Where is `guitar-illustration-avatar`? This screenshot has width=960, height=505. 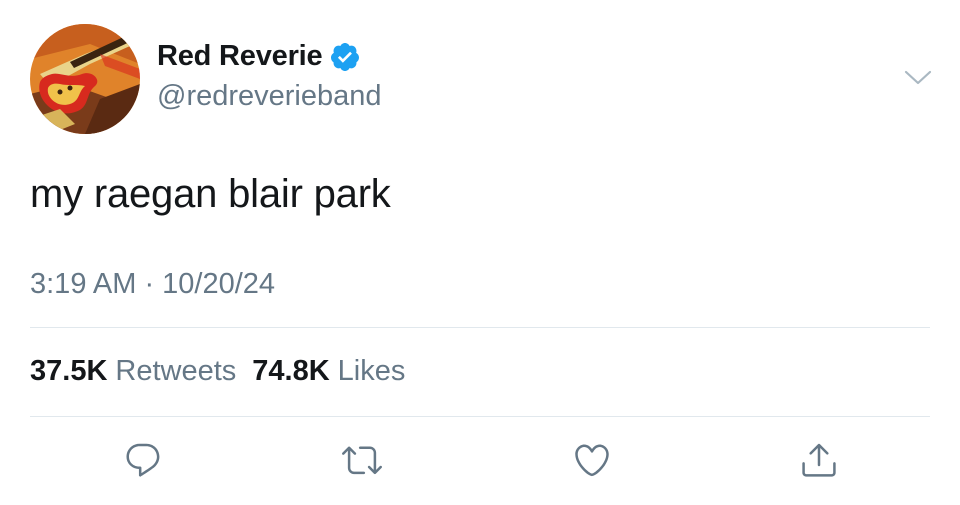 guitar-illustration-avatar is located at coordinates (85, 79).